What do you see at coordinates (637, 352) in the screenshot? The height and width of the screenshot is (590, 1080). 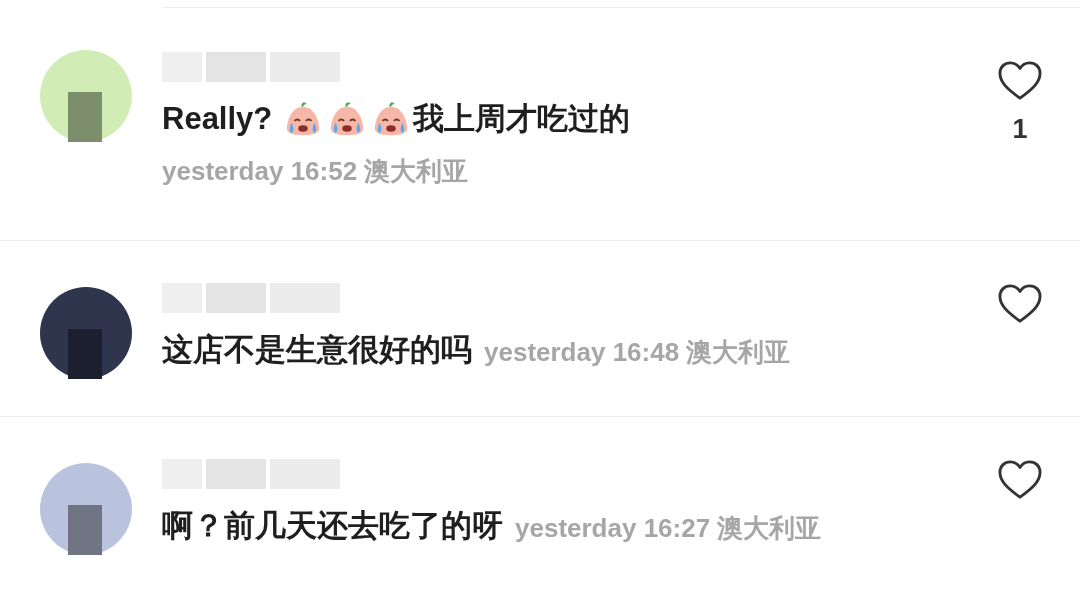 I see `comment-meta: yesterday 16:48 澳大利亚` at bounding box center [637, 352].